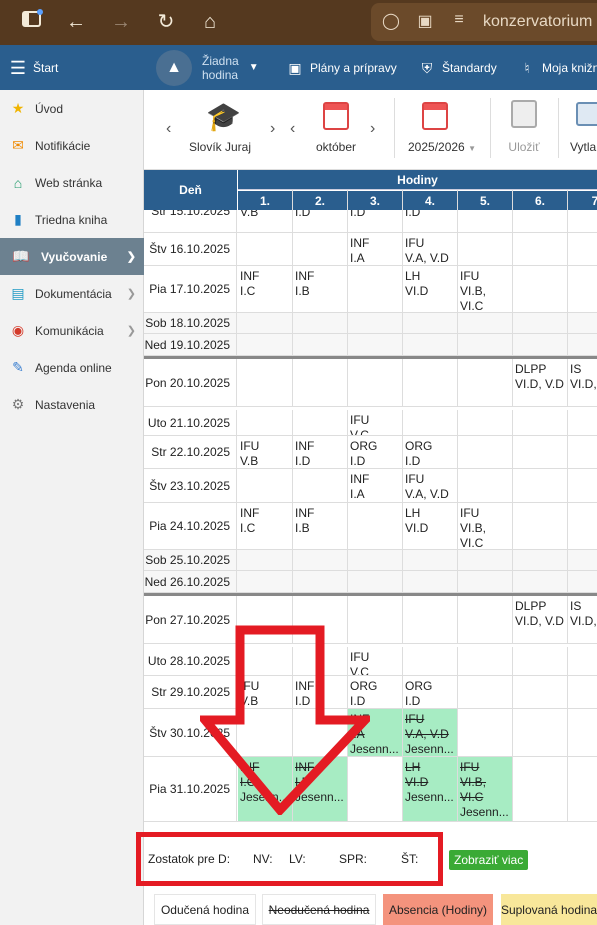  What do you see at coordinates (484, 22) in the screenshot?
I see `address-bar: ◯ ▣ ≡ konzervatorium` at bounding box center [484, 22].